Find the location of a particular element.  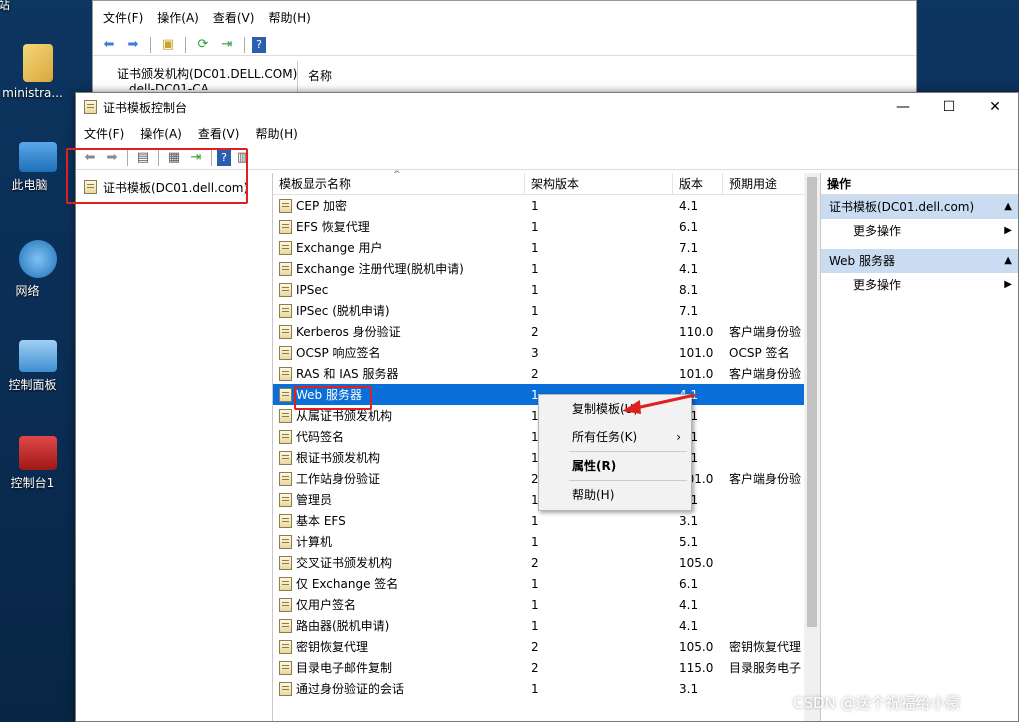

scrollbar-thumb is located at coordinates (812, 402).